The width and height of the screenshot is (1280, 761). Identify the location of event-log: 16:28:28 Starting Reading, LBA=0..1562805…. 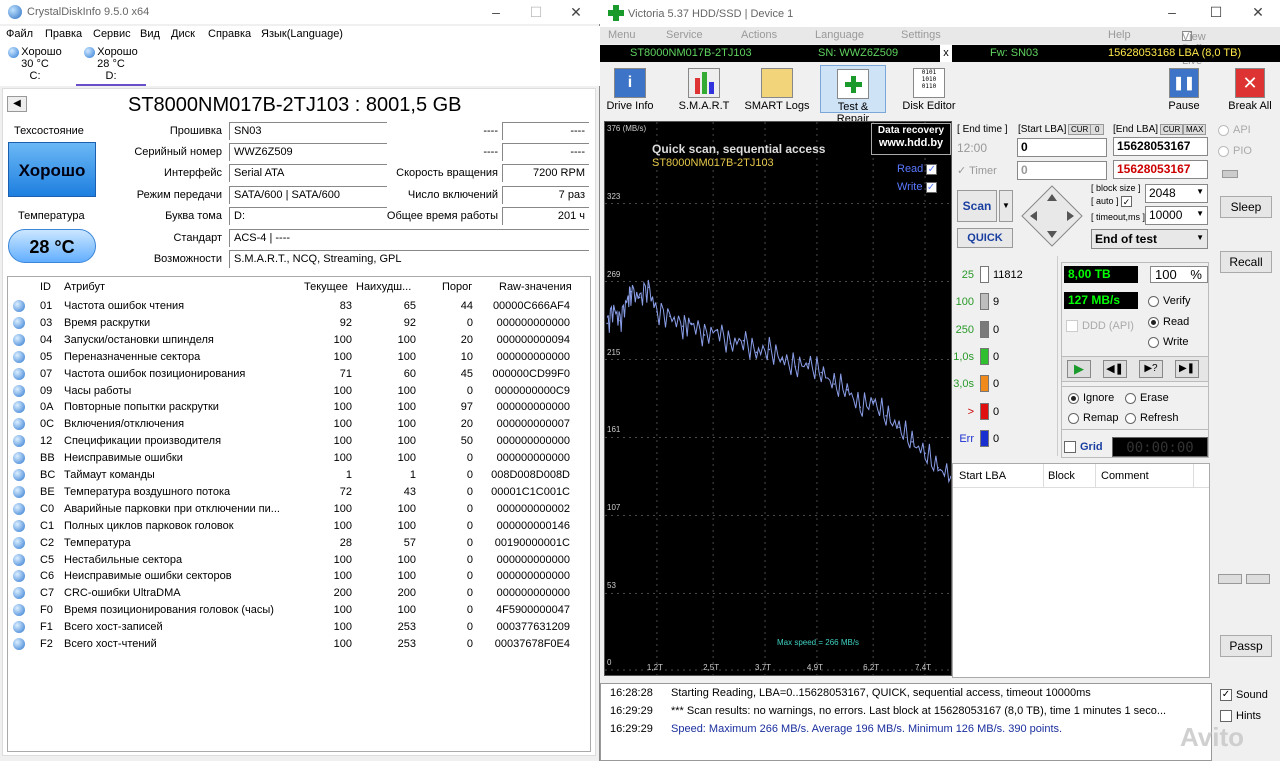
(906, 722).